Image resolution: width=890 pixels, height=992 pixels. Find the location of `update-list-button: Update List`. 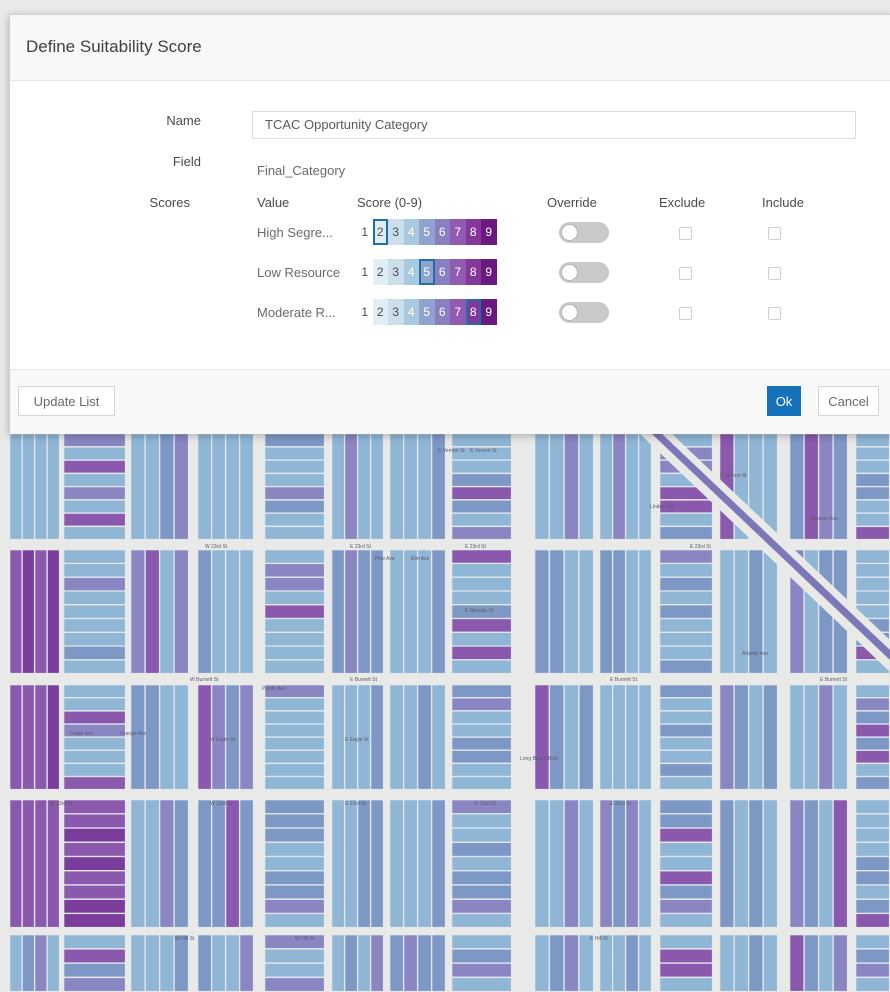

update-list-button: Update List is located at coordinates (66, 401).